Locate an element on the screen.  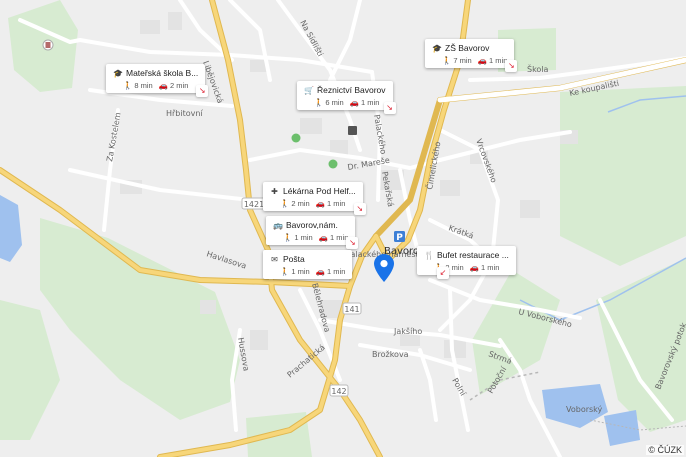
street-label: Jakšího is located at coordinates (407, 331).